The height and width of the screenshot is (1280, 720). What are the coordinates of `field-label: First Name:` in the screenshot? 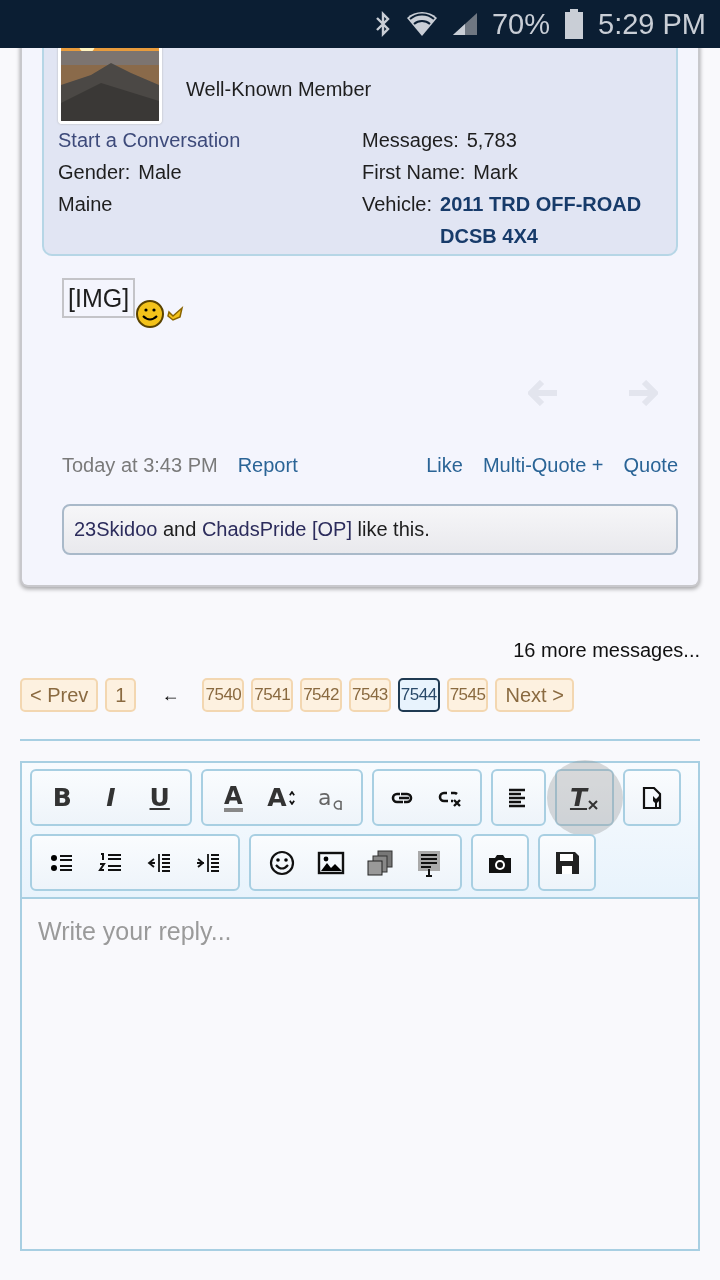 It's located at (414, 172).